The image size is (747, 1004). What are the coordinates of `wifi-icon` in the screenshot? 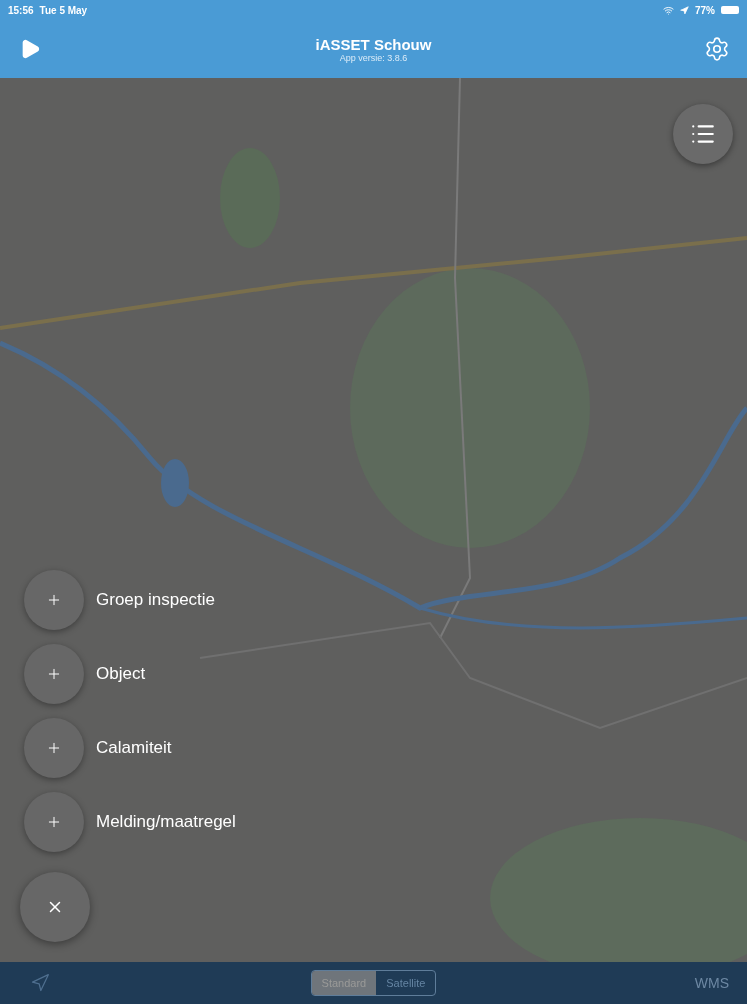 It's located at (668, 10).